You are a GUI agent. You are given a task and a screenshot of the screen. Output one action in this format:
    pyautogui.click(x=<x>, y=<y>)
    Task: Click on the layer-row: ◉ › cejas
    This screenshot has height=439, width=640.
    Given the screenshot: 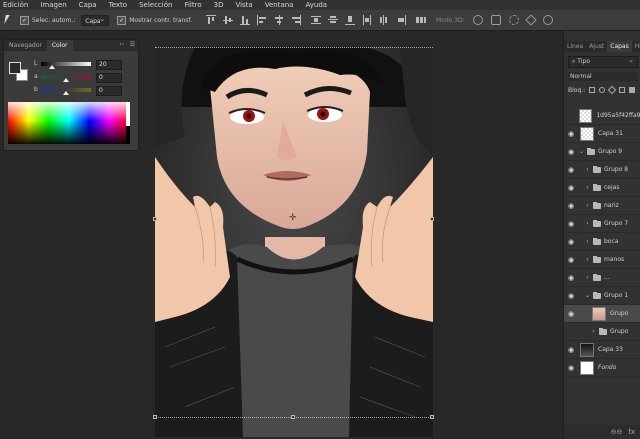 What is the action you would take?
    pyautogui.click(x=602, y=188)
    